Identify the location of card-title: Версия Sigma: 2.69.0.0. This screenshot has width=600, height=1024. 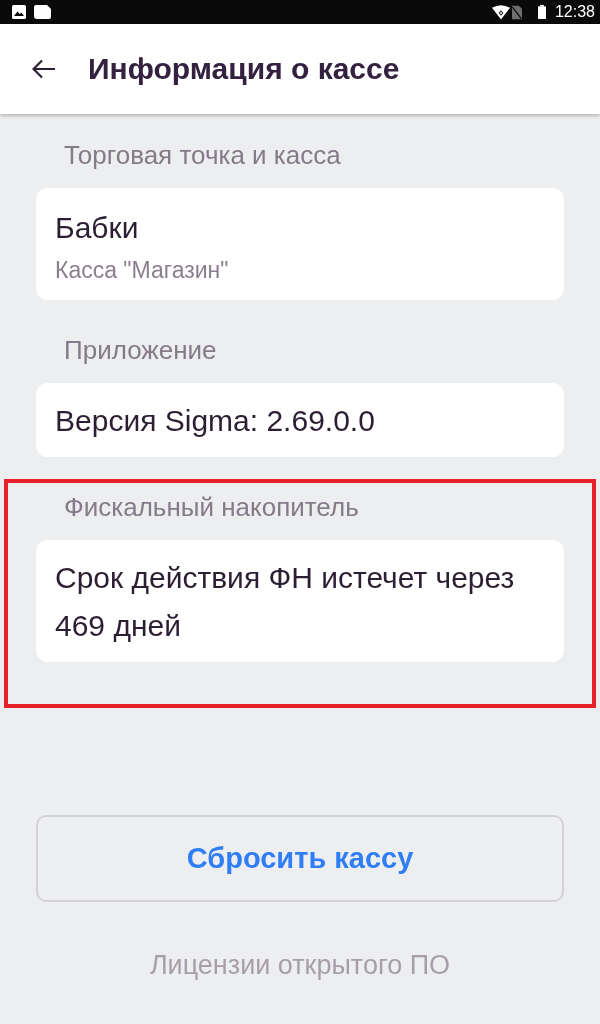
(215, 421).